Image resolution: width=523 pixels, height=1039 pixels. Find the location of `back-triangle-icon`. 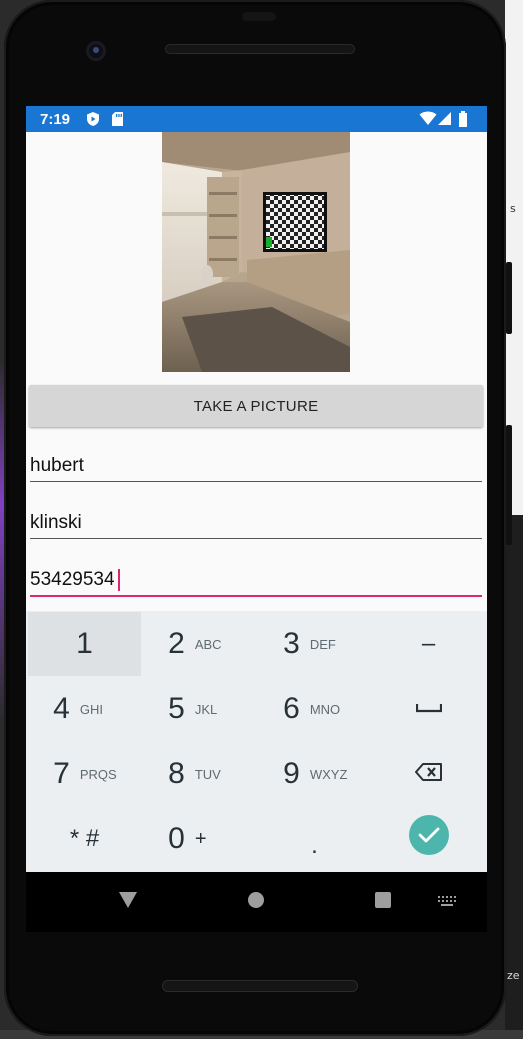

back-triangle-icon is located at coordinates (128, 902).